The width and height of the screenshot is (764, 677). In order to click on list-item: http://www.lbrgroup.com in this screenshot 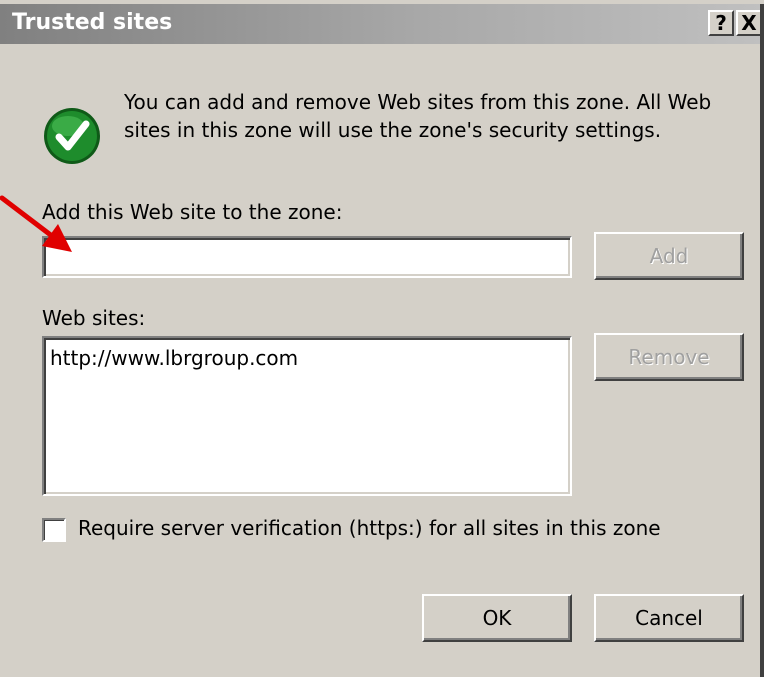, I will do `click(307, 358)`.